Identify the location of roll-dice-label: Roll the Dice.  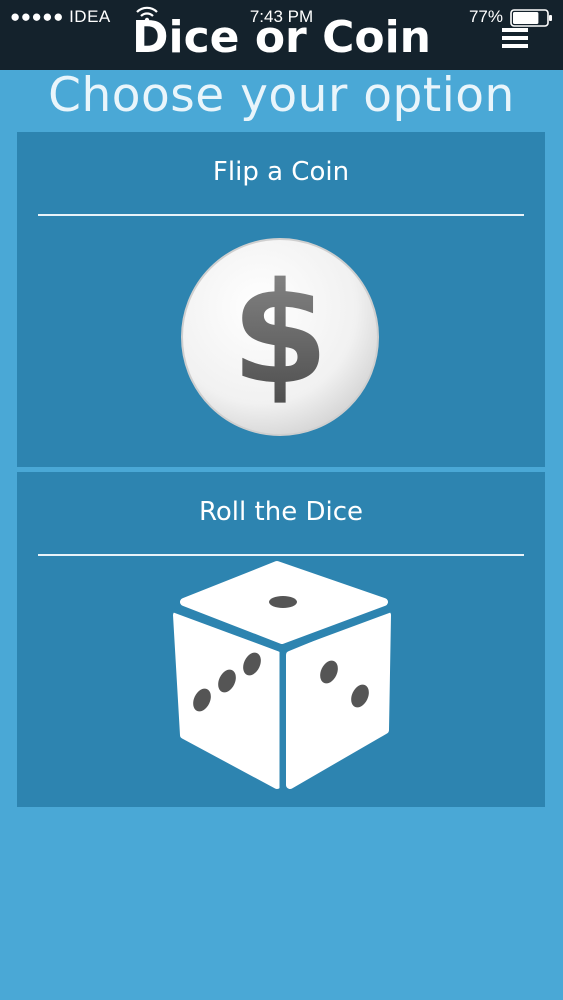
(281, 512).